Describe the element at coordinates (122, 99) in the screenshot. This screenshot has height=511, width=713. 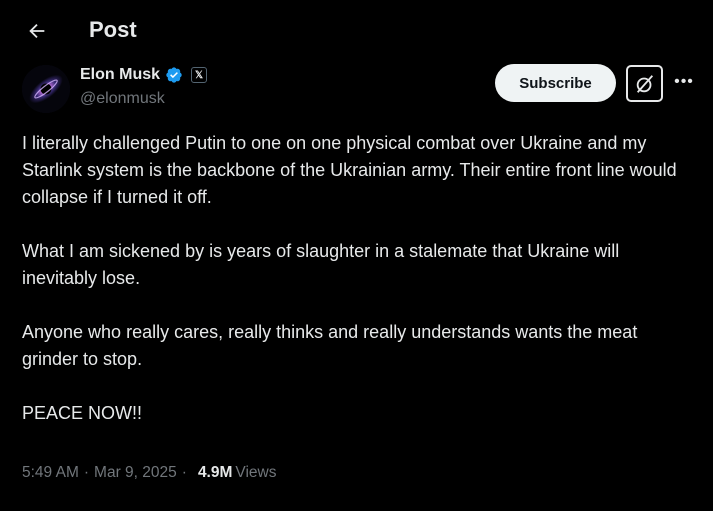
I see `author-handle: @elonmusk` at that location.